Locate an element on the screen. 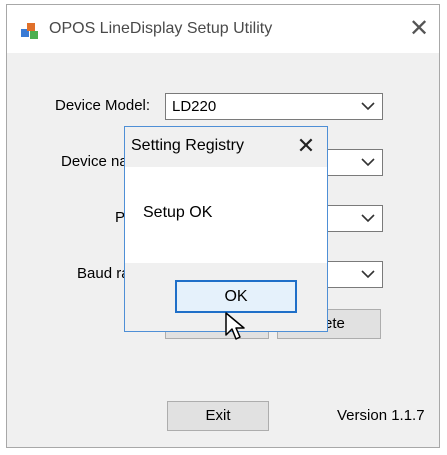 The image size is (447, 455). dialog-close-button: ✕ is located at coordinates (306, 146).